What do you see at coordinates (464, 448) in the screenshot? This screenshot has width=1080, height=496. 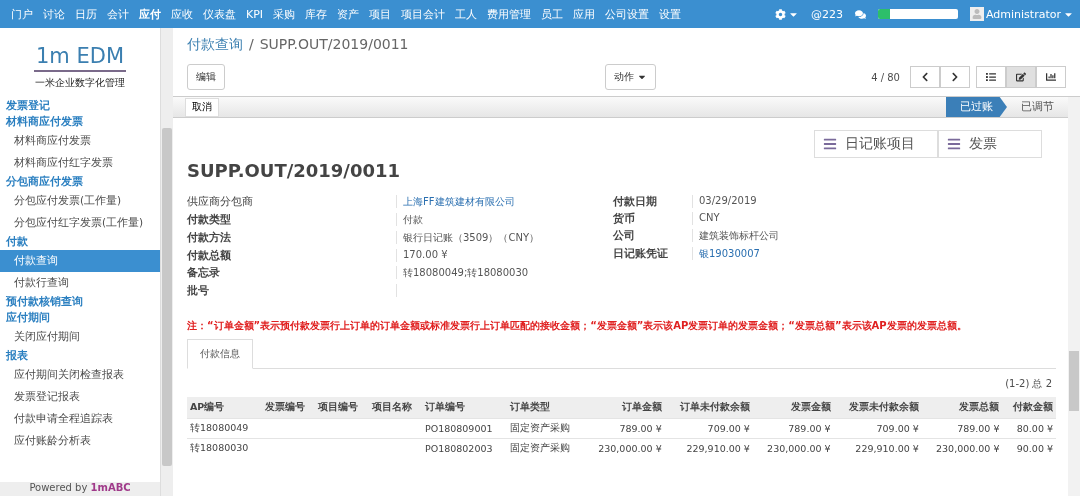 I see `table-cell: PO180802003` at bounding box center [464, 448].